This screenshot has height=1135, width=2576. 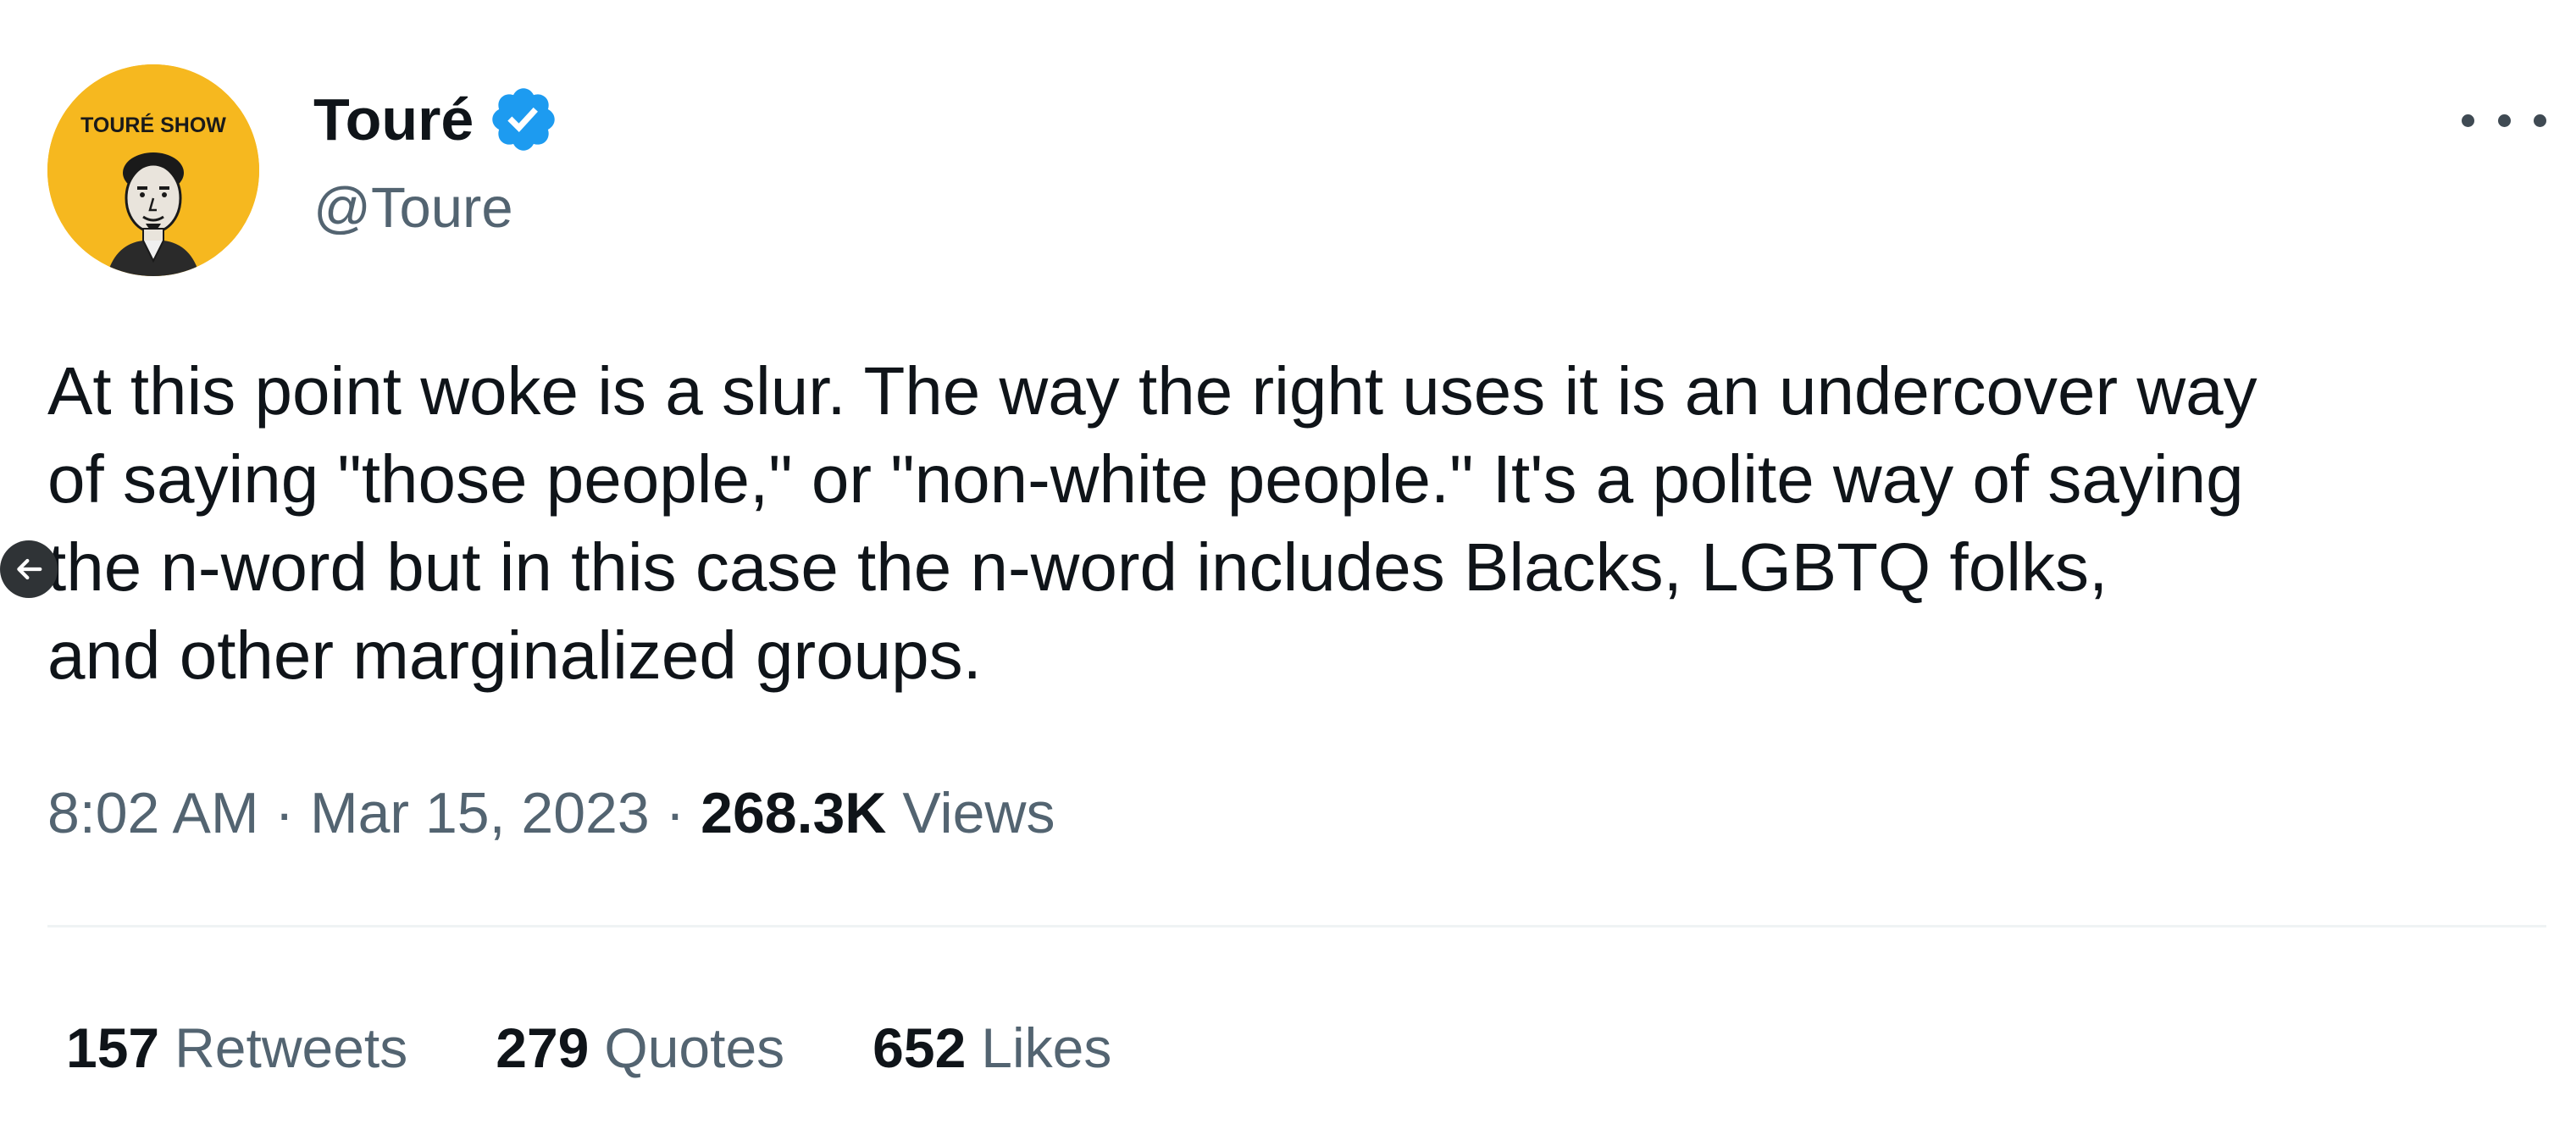 What do you see at coordinates (523, 119) in the screenshot?
I see `verified-badge-icon` at bounding box center [523, 119].